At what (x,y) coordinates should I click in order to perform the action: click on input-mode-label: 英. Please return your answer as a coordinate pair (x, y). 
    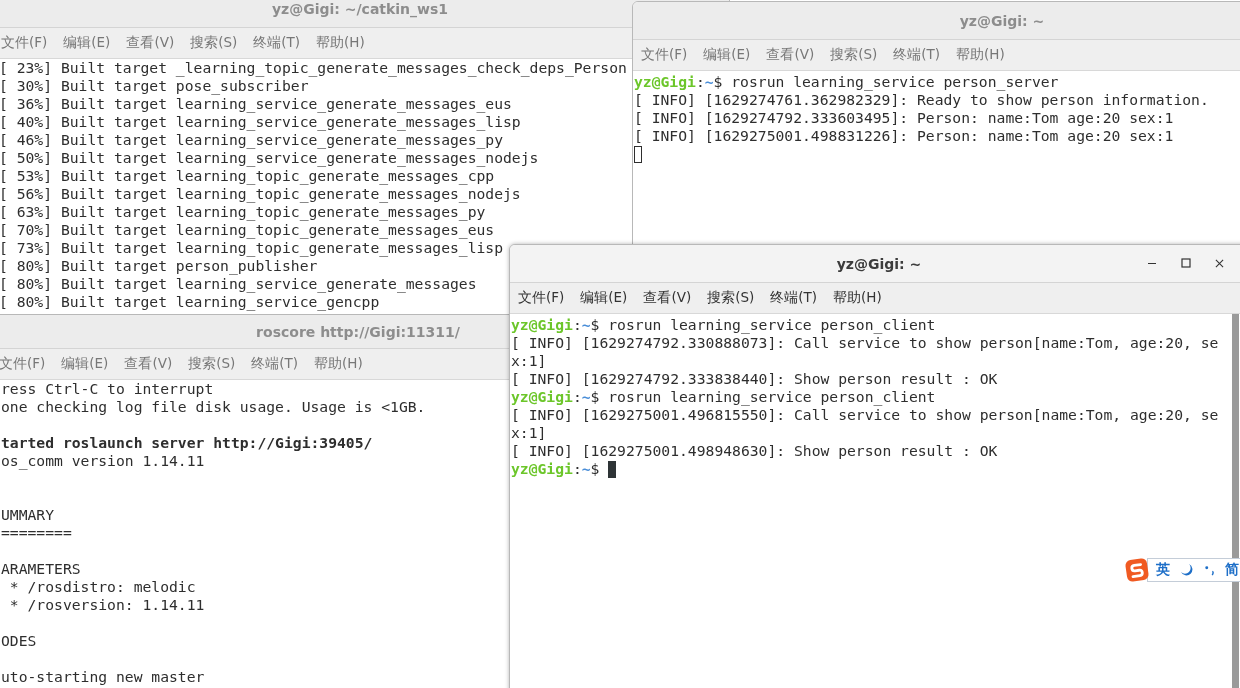
    Looking at the image, I should click on (1163, 570).